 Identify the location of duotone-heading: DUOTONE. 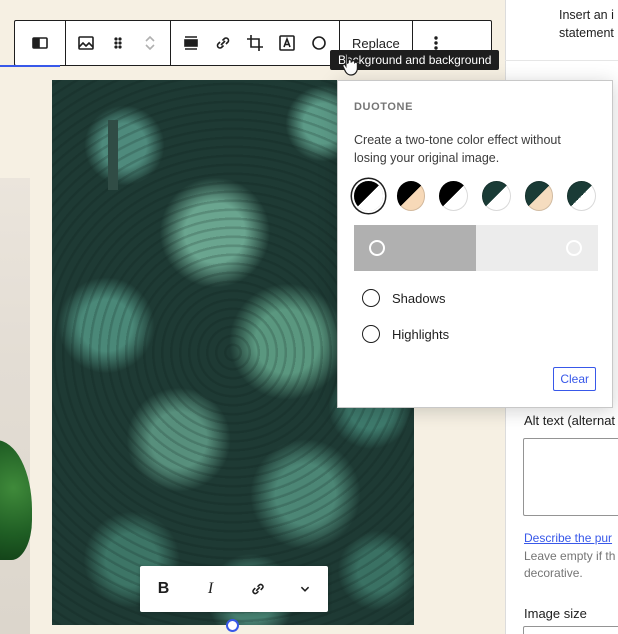
(384, 107).